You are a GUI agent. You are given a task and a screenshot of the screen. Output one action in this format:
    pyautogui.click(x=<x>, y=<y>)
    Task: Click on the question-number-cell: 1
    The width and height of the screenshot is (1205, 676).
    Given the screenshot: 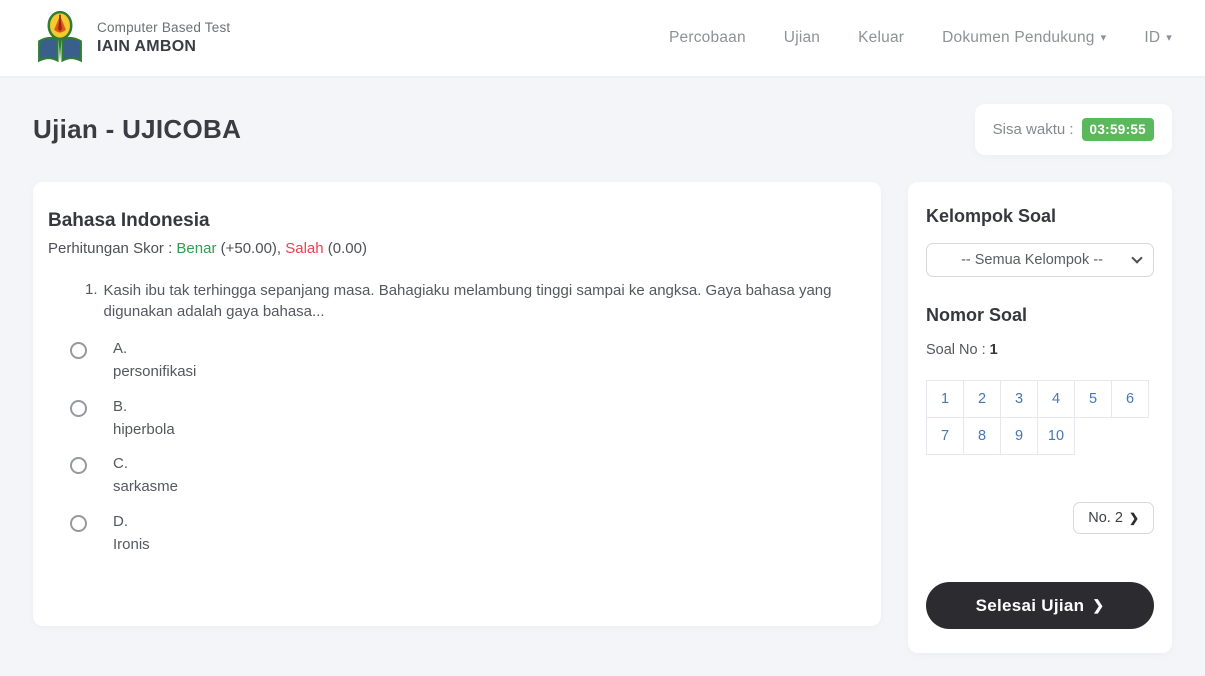 What is the action you would take?
    pyautogui.click(x=945, y=399)
    